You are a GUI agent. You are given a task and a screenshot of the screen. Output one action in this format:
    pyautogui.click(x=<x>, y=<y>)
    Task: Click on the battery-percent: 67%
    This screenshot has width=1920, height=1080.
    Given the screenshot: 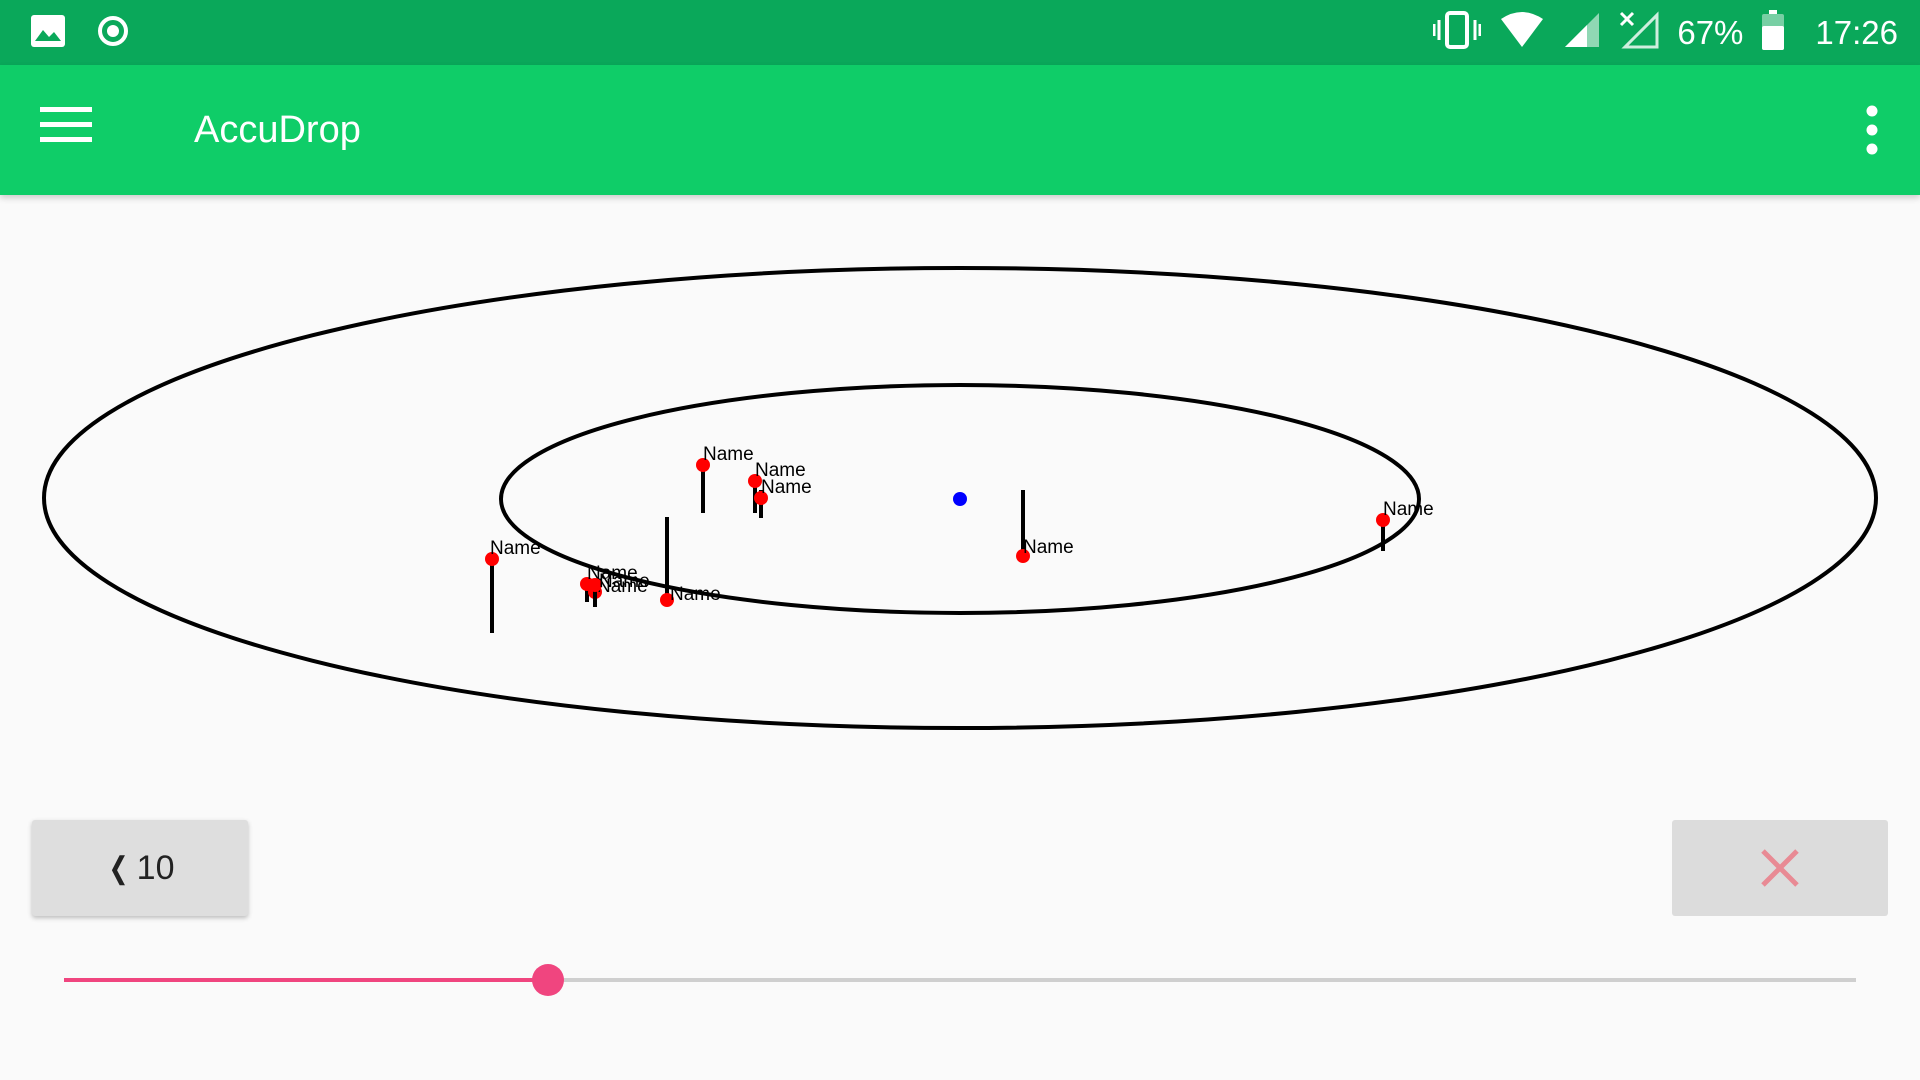 What is the action you would take?
    pyautogui.click(x=1710, y=32)
    